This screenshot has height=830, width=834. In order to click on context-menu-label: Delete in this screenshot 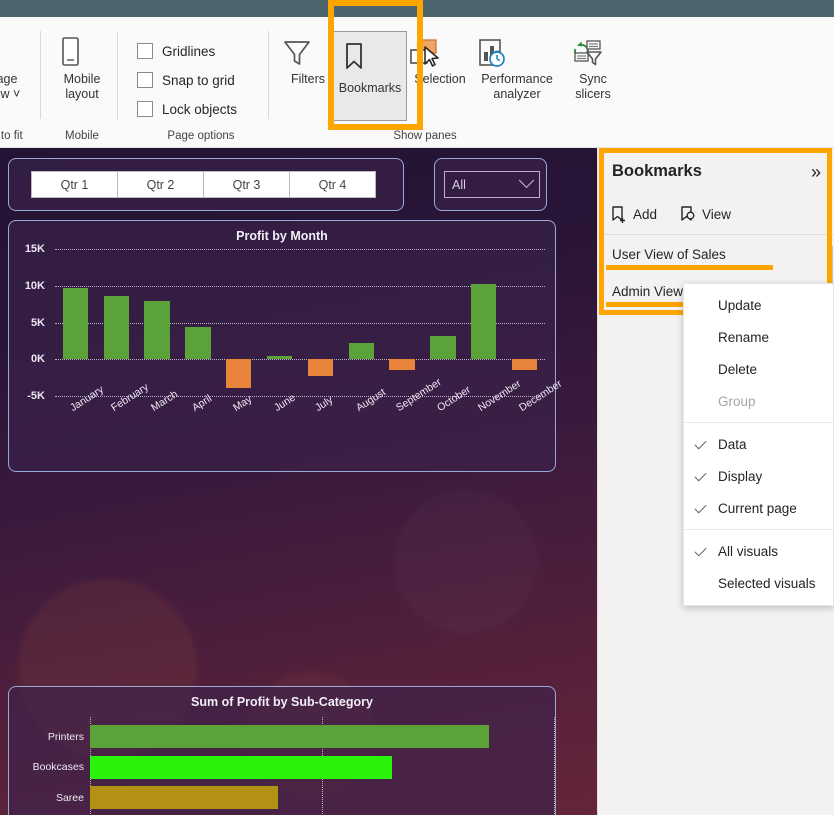, I will do `click(738, 369)`.